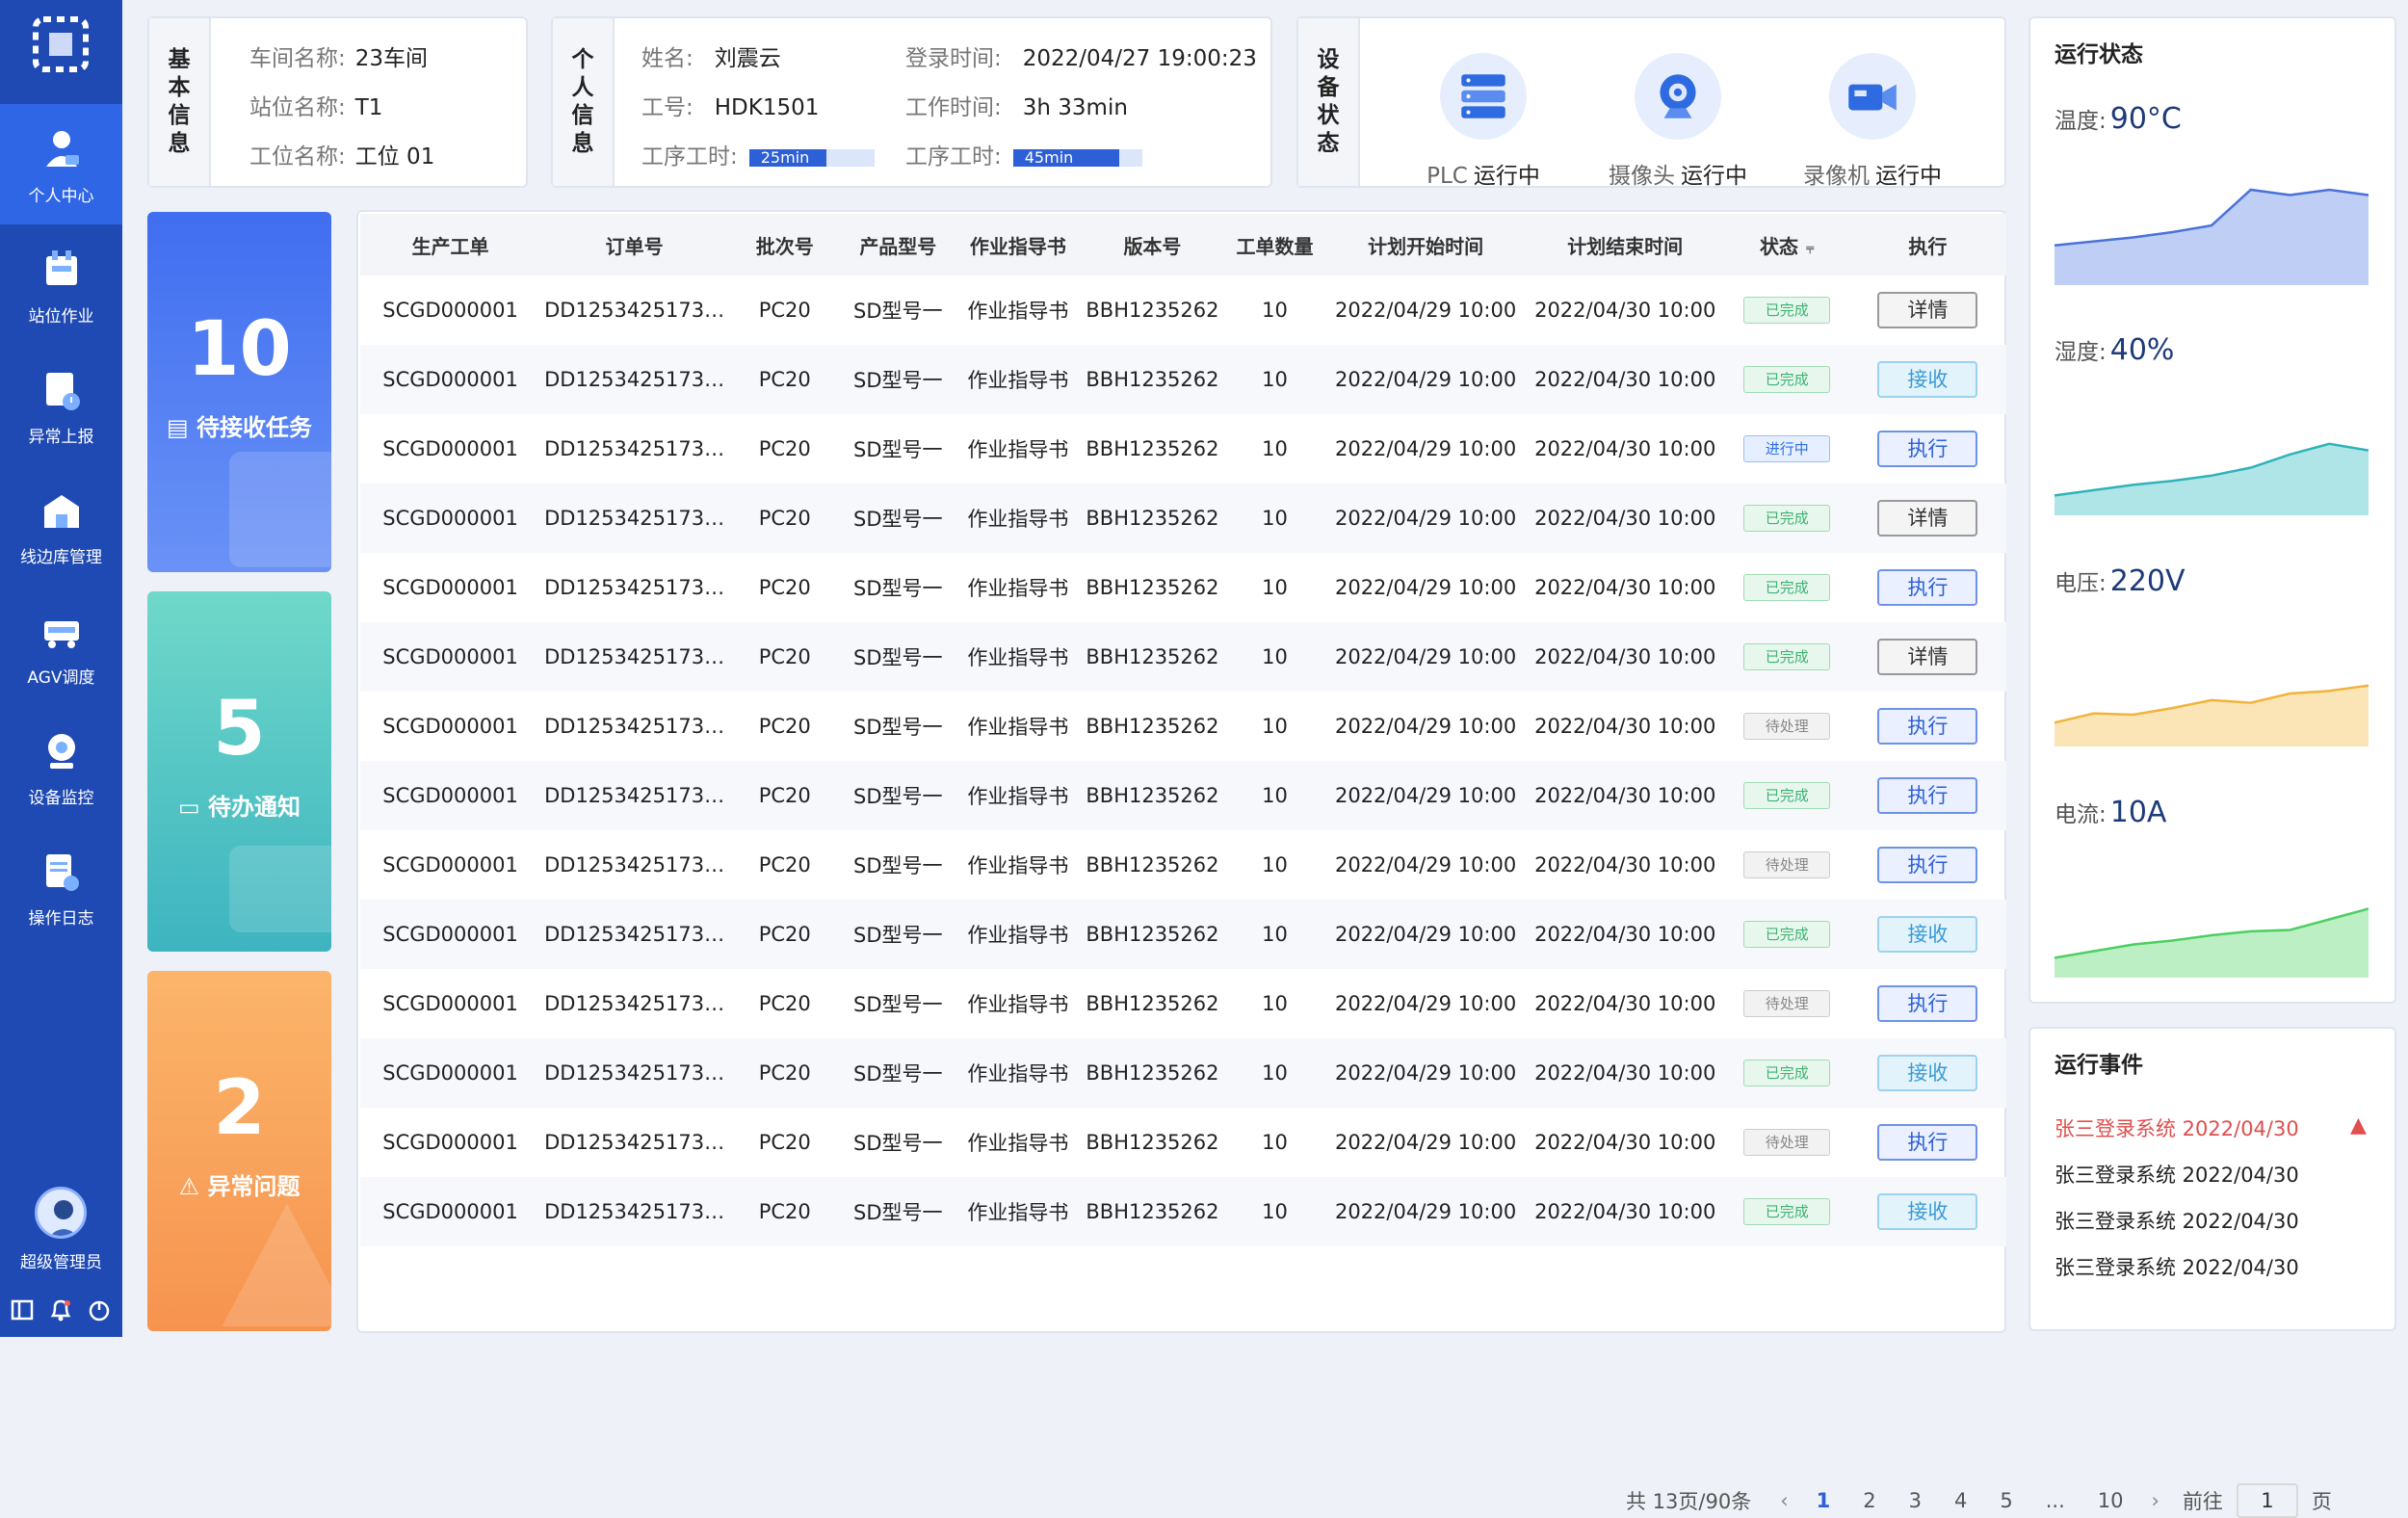  Describe the element at coordinates (2267, 1500) in the screenshot. I see `goto-page-input: 1` at that location.